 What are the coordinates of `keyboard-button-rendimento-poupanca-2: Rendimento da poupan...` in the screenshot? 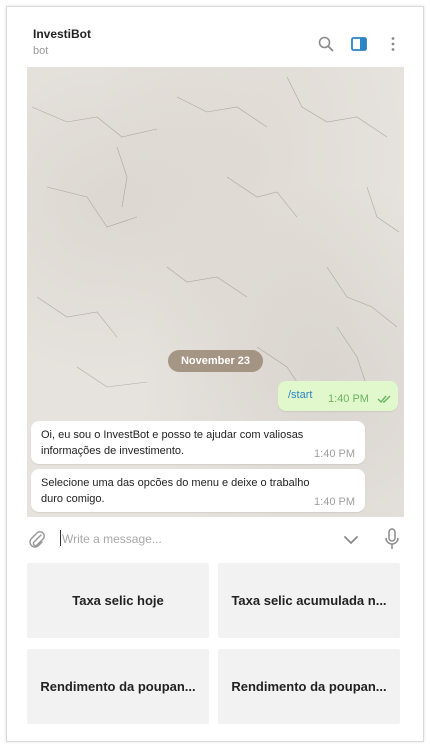 It's located at (309, 686).